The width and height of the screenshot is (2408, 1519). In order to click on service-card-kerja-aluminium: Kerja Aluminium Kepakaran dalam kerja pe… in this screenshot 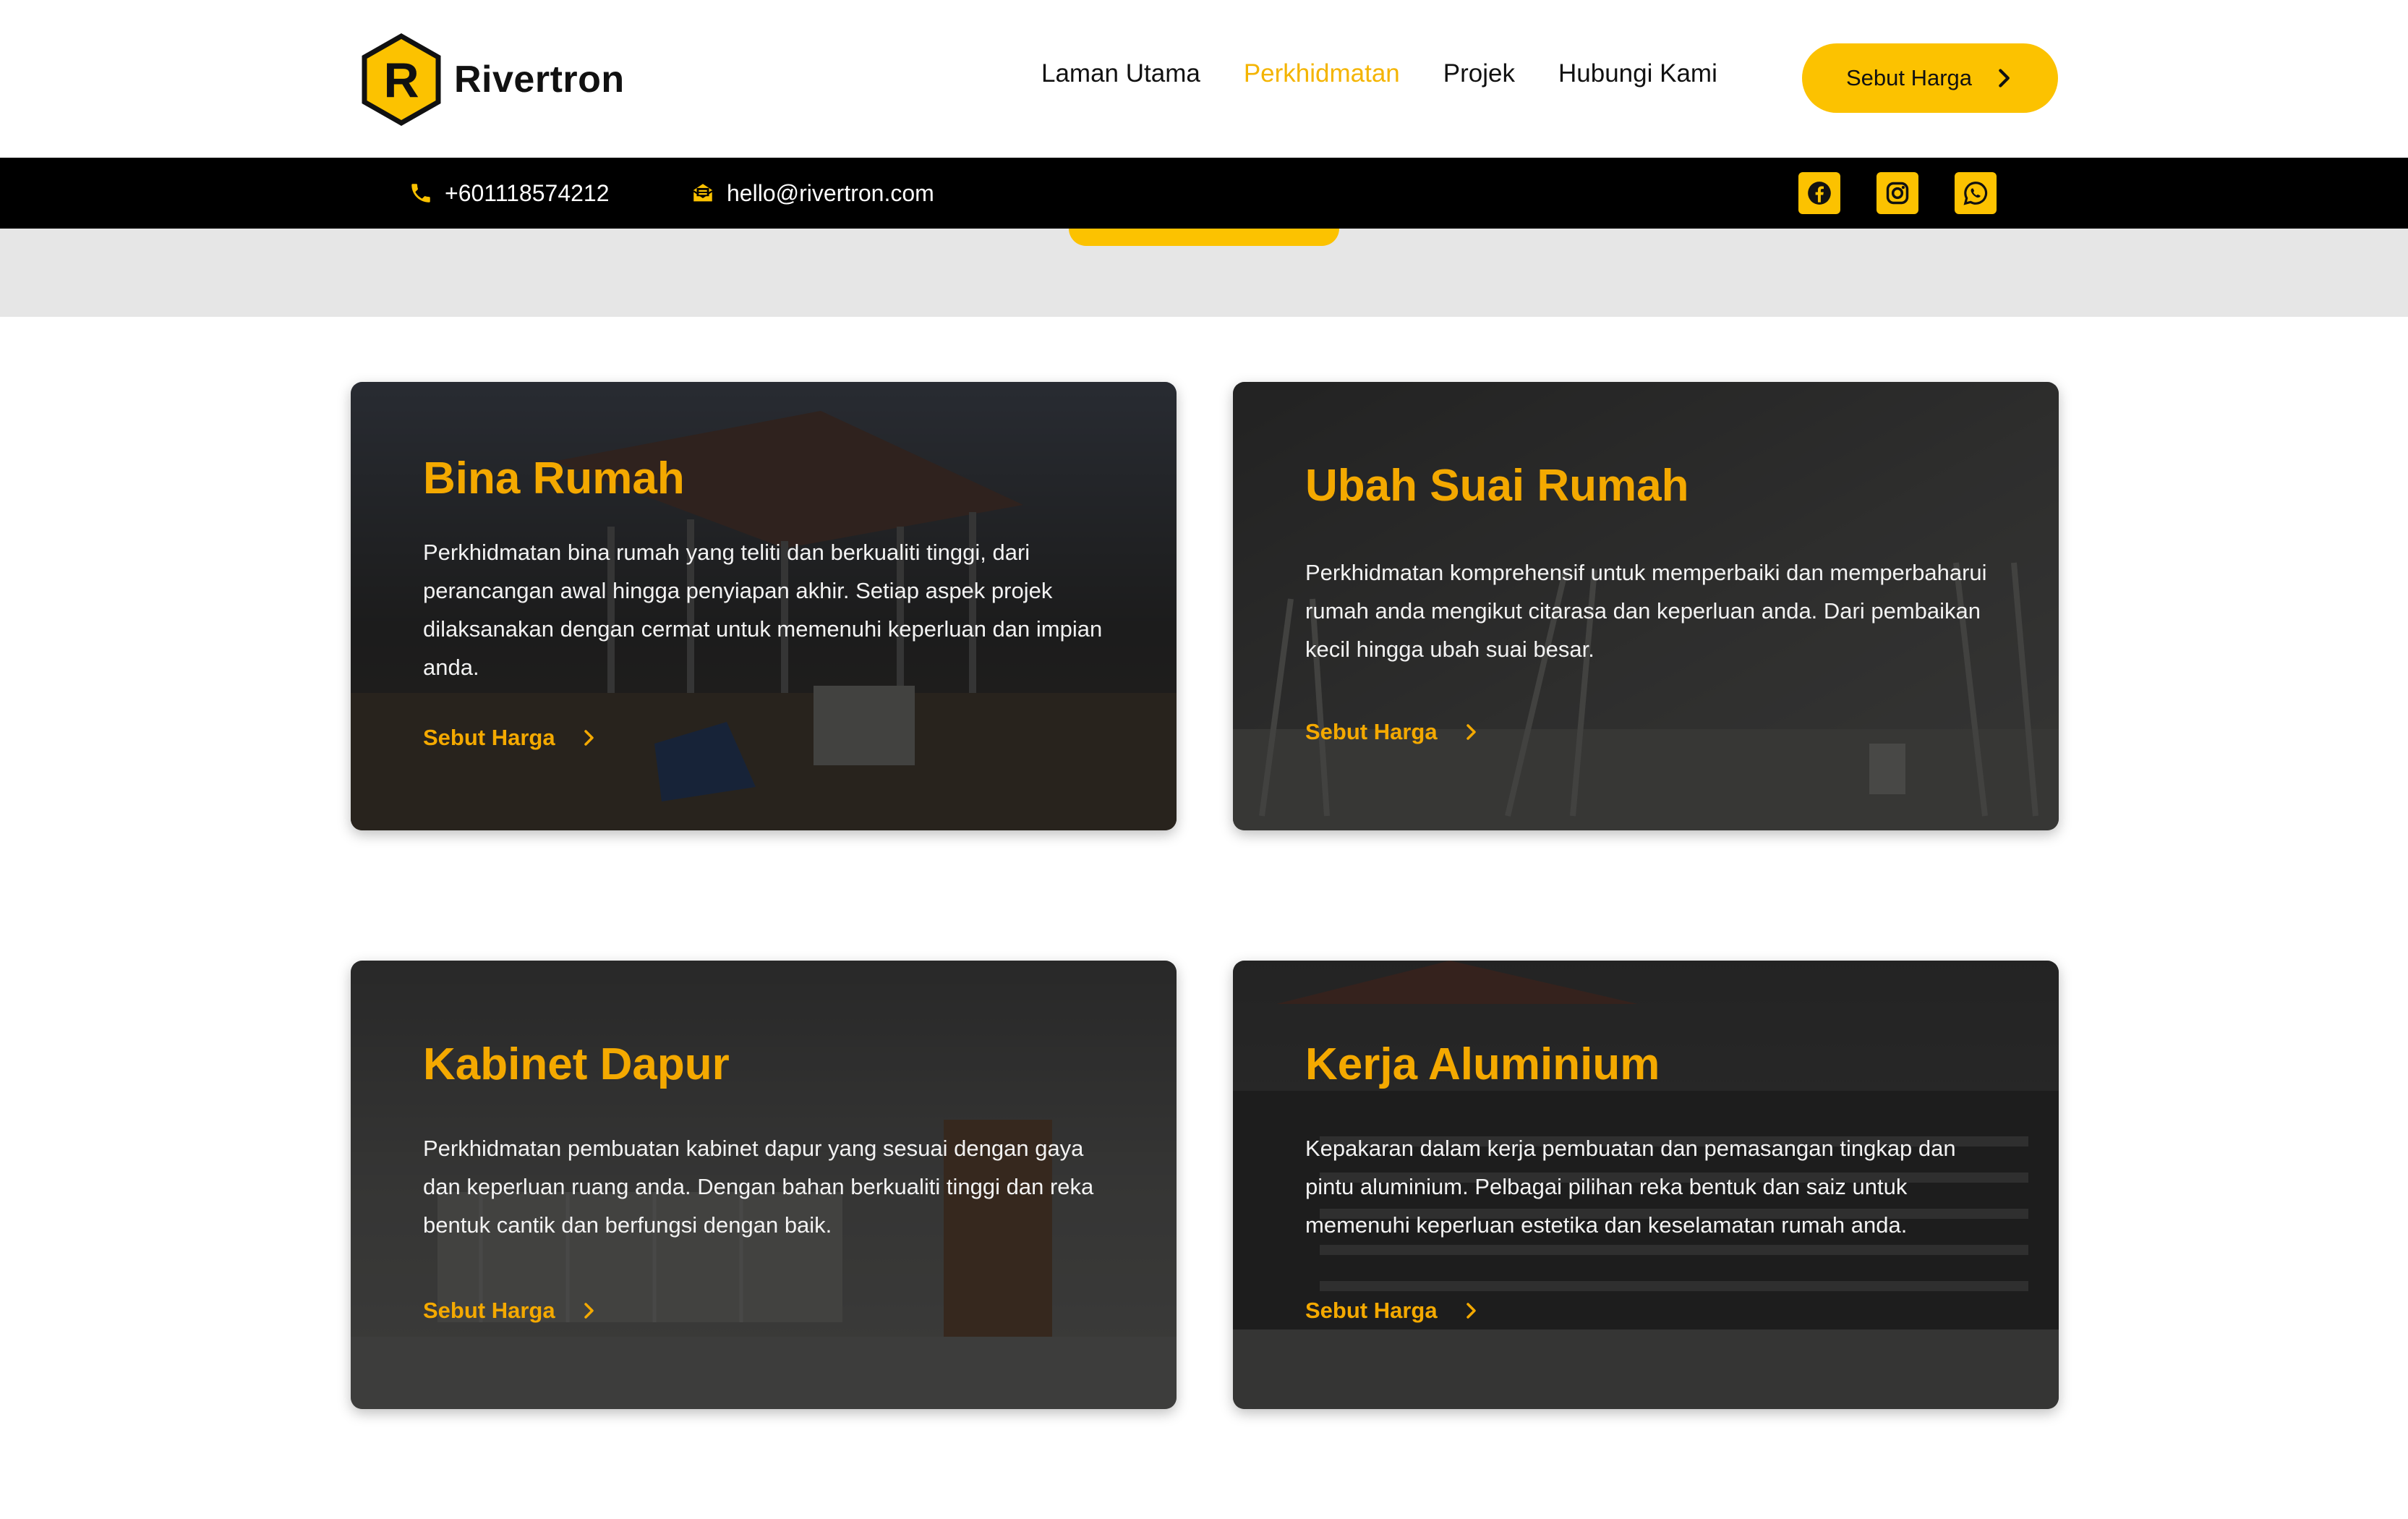, I will do `click(1646, 1185)`.